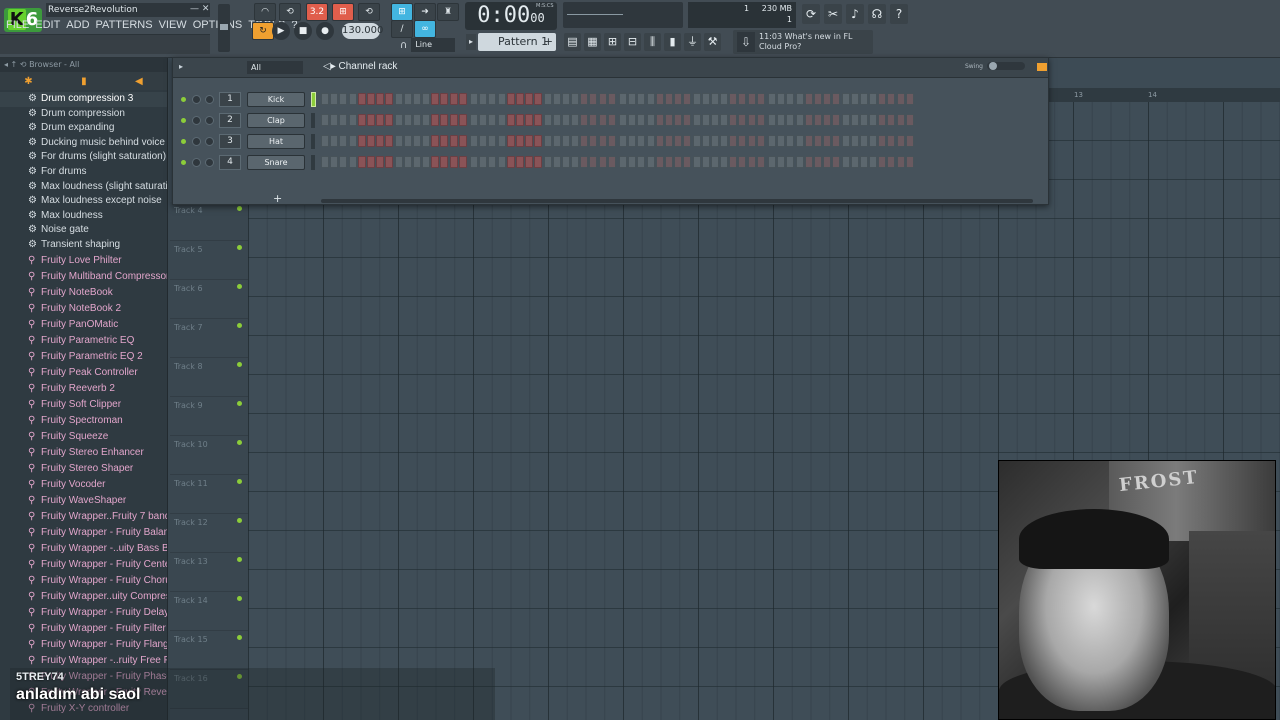  What do you see at coordinates (276, 99) in the screenshot?
I see `channel-name-button: Kick` at bounding box center [276, 99].